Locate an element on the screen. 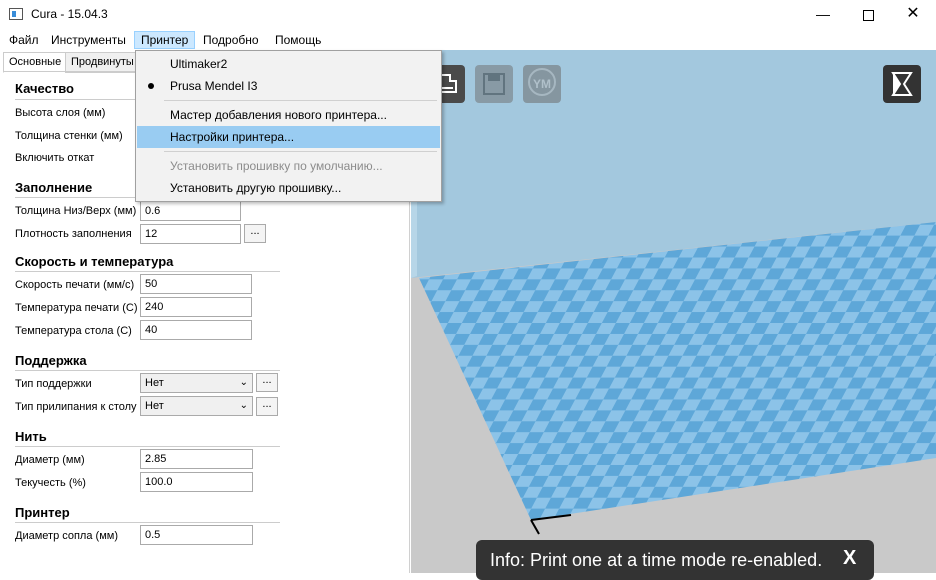 The width and height of the screenshot is (936, 580). fill-density-label: Плотность заполнения is located at coordinates (73, 234).